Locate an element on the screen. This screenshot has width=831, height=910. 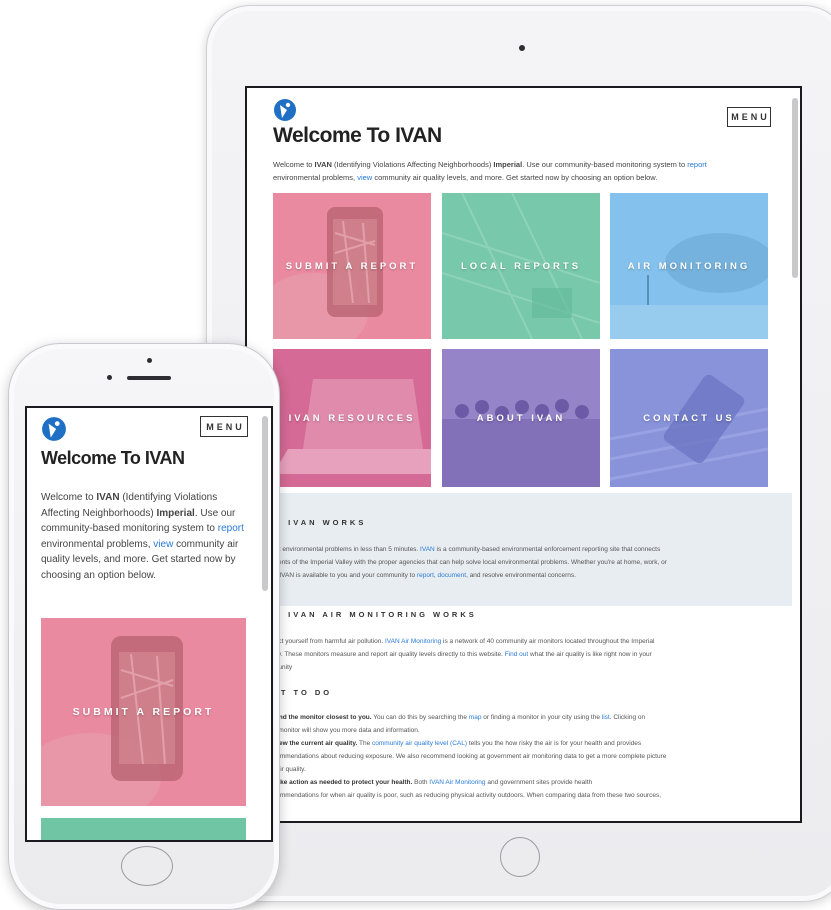
phone-sensor is located at coordinates (109, 377).